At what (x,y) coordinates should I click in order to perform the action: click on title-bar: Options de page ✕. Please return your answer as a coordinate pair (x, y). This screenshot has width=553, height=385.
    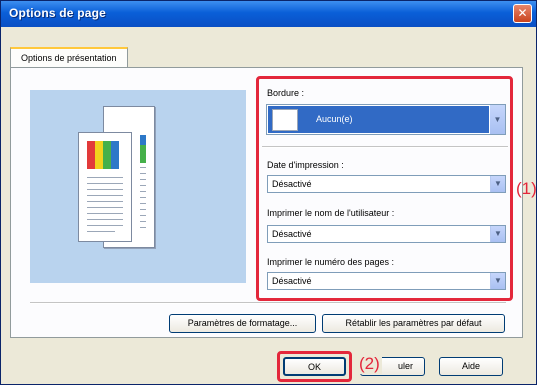
    Looking at the image, I should click on (268, 14).